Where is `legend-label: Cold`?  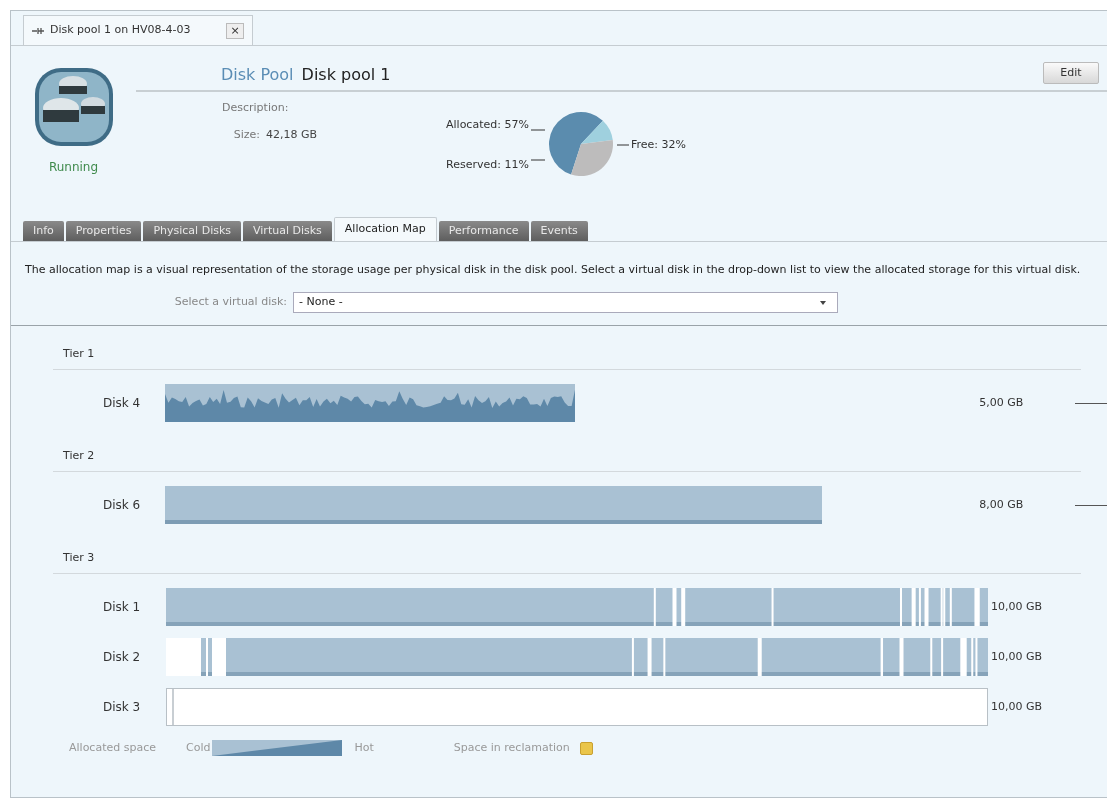
legend-label: Cold is located at coordinates (198, 748).